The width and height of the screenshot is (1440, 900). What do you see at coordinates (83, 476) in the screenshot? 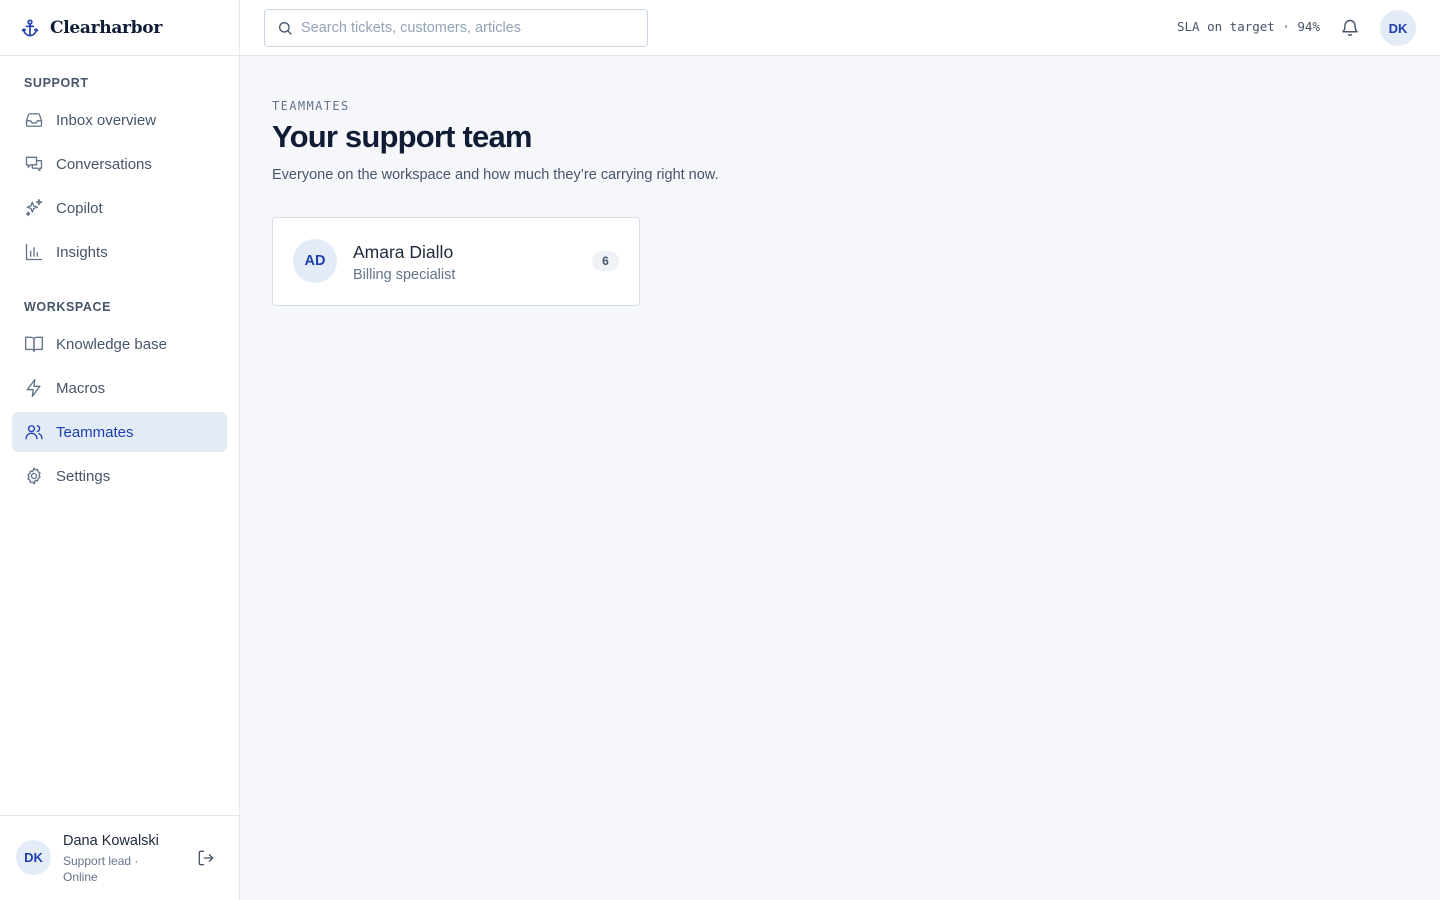
I see `sidebar-item-label: Settings` at bounding box center [83, 476].